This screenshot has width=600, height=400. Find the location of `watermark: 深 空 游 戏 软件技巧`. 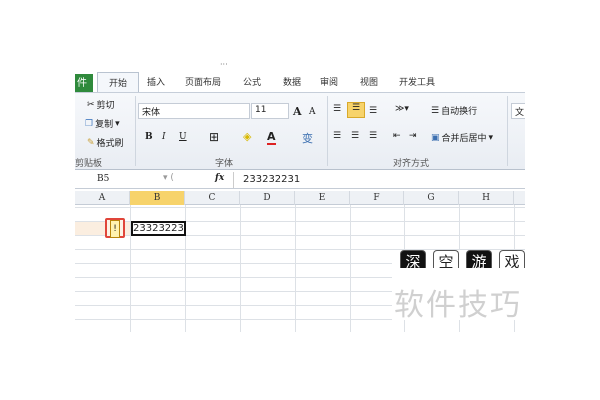

watermark: 深 空 游 戏 软件技巧 is located at coordinates (462, 286).